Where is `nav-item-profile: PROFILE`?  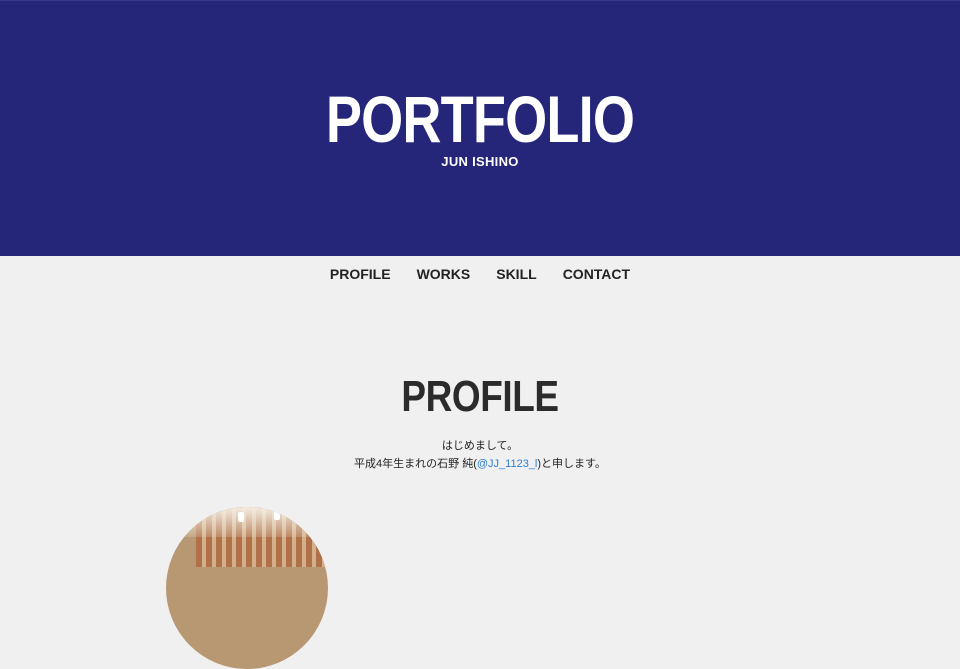
nav-item-profile: PROFILE is located at coordinates (360, 274).